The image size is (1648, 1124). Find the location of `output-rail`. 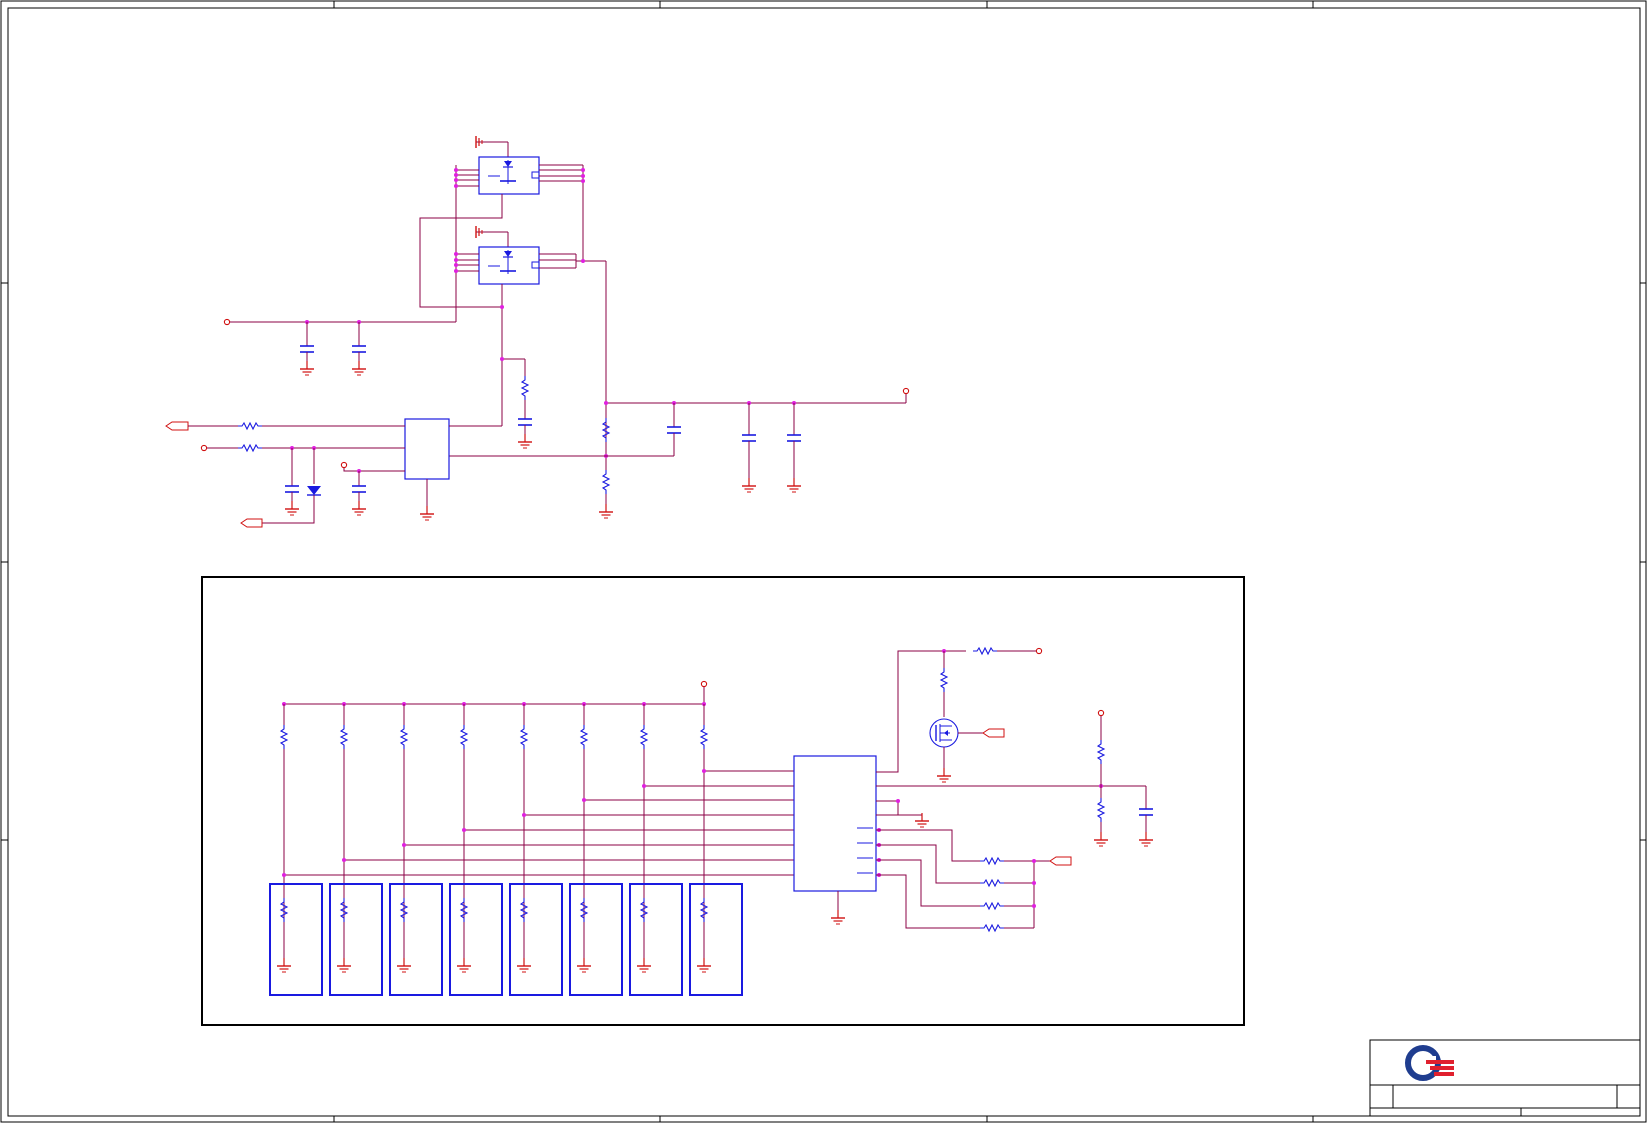

output-rail is located at coordinates (679, 453).